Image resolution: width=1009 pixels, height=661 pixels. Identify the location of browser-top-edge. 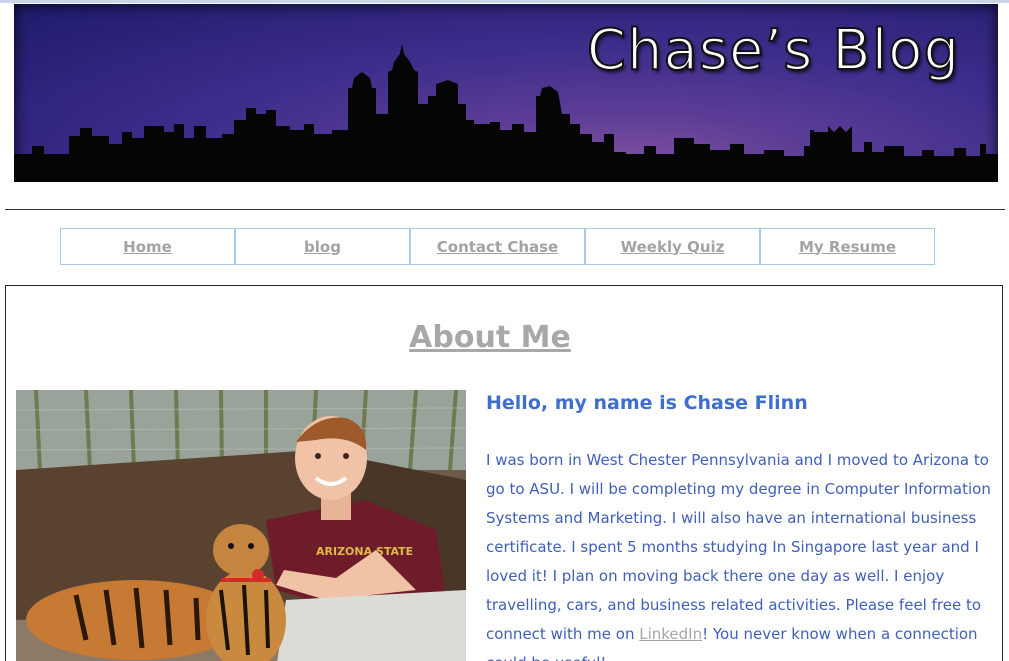
(504, 1).